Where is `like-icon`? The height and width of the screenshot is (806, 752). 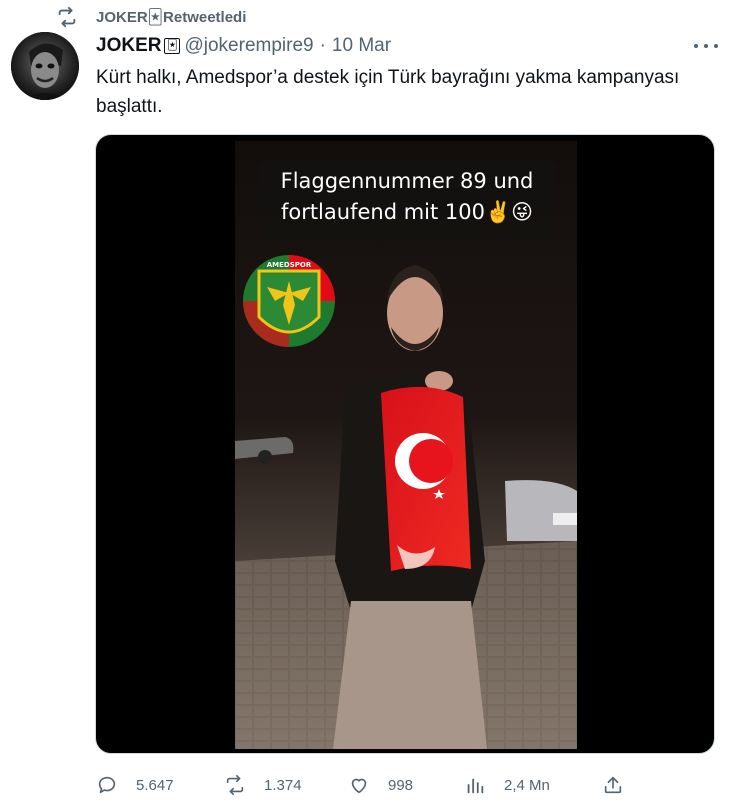 like-icon is located at coordinates (359, 786).